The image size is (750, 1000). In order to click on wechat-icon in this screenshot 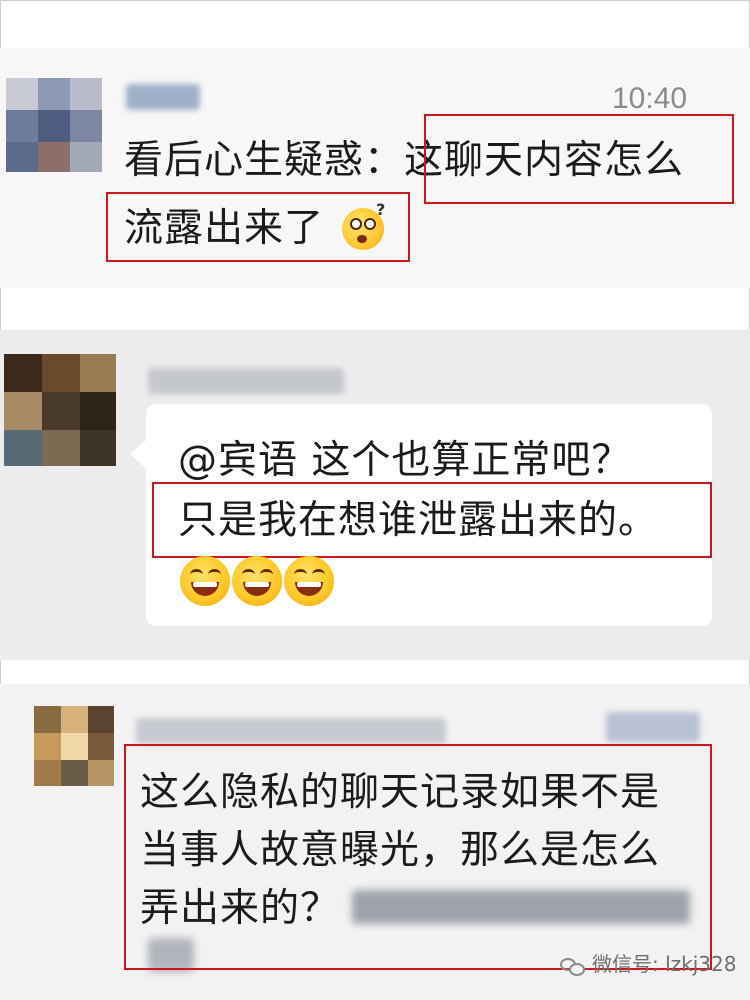, I will do `click(573, 966)`.